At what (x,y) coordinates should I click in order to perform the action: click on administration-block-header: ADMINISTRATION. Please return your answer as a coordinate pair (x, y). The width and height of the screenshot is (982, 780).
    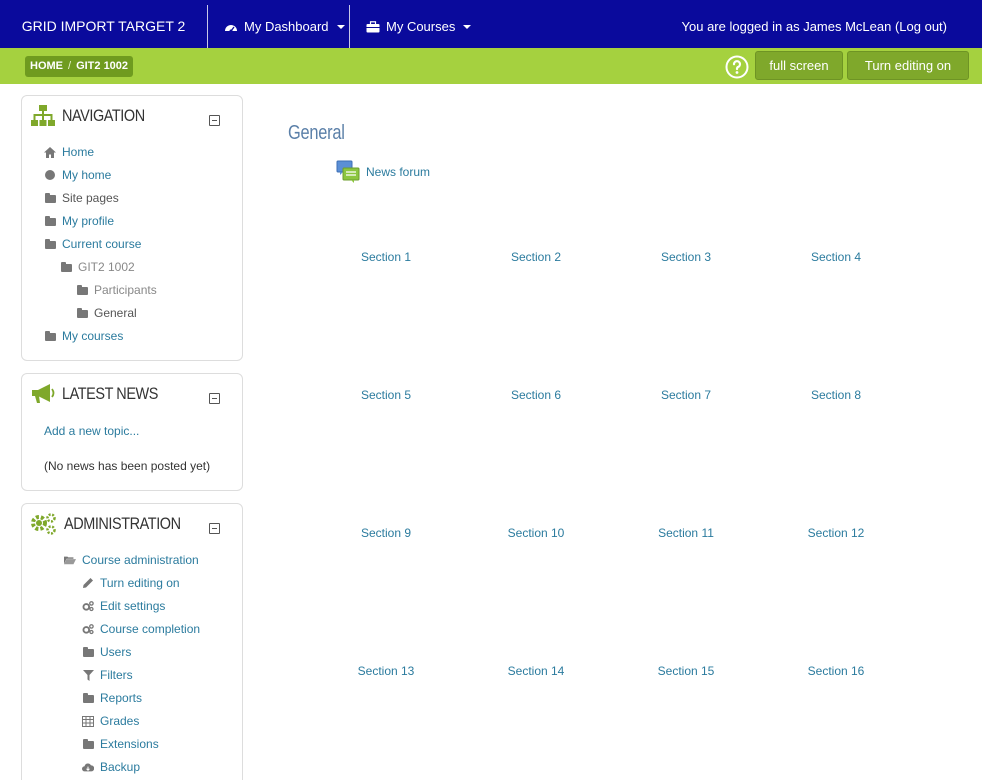
    Looking at the image, I should click on (115, 524).